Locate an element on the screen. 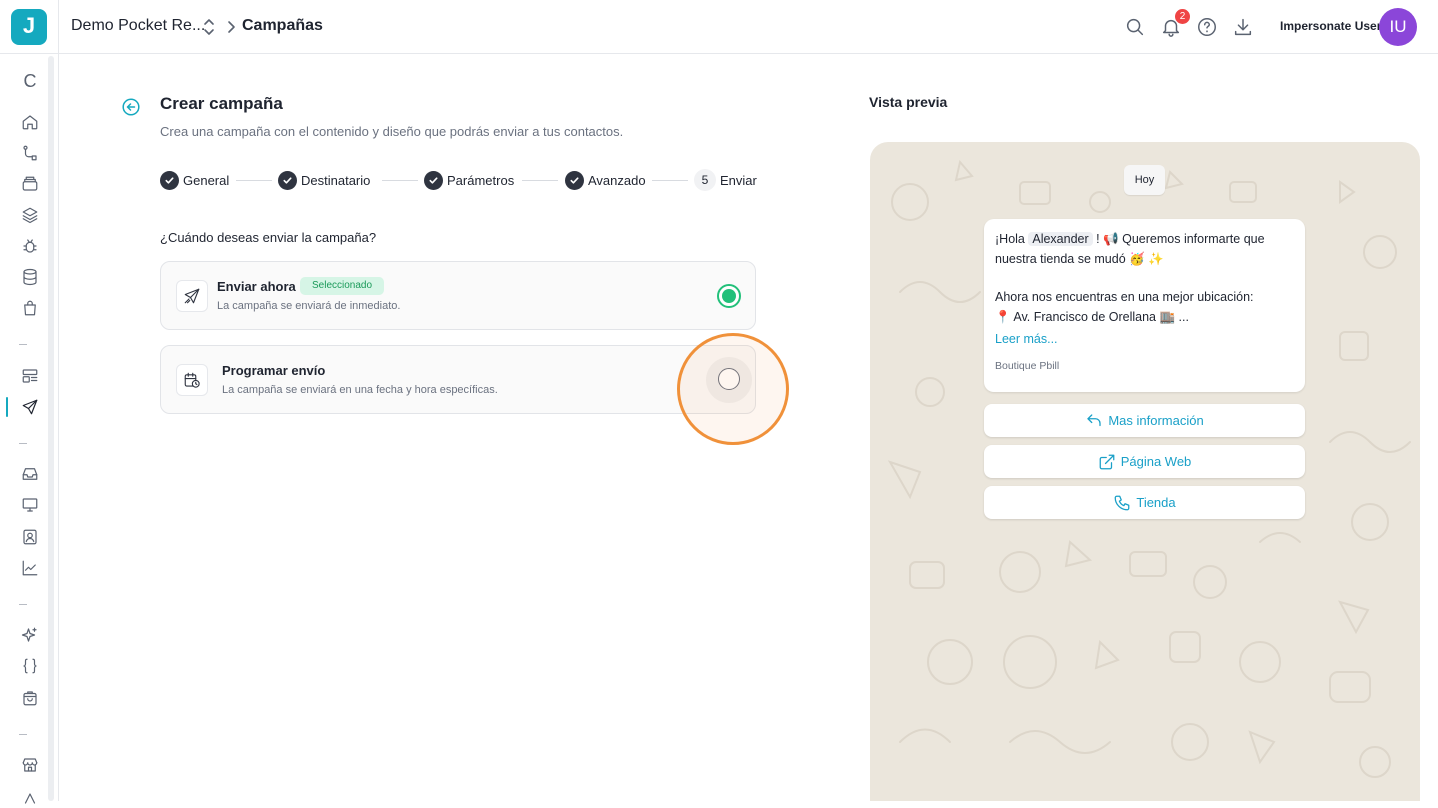 The width and height of the screenshot is (1438, 808). greeting-suffix: ! 📢 Queremos informarte que is located at coordinates (1180, 239).